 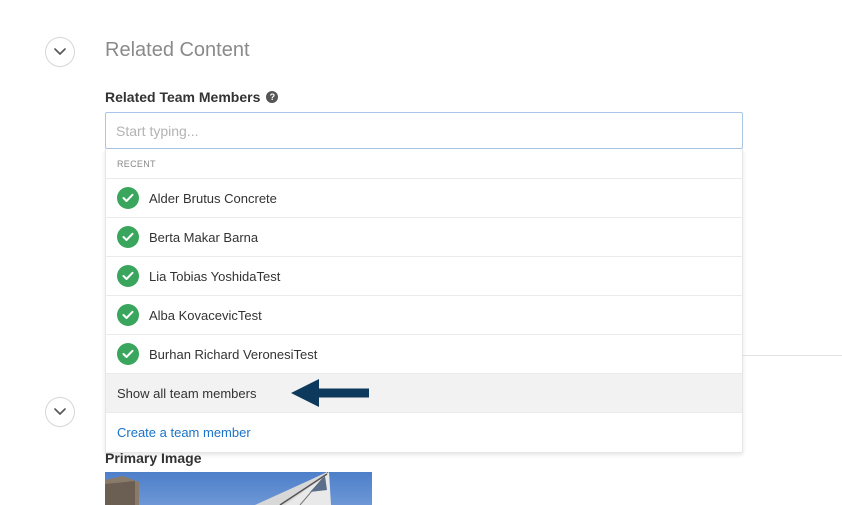 I want to click on dropdown-section-header: RECENT, so click(x=424, y=164).